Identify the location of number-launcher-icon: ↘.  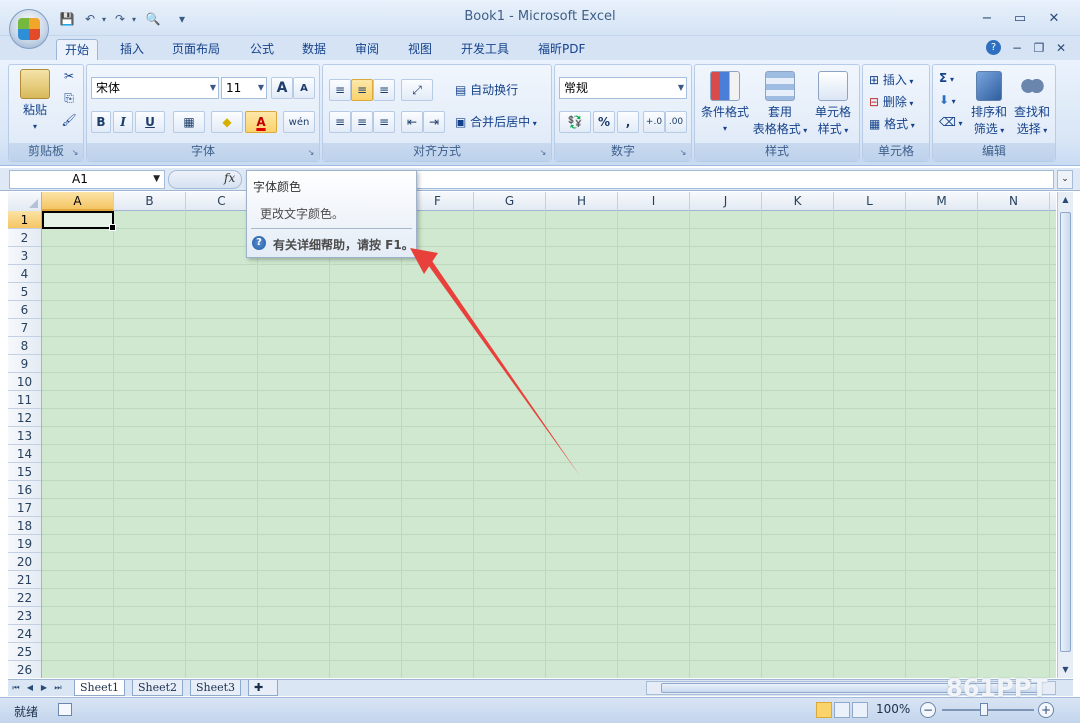
(683, 153).